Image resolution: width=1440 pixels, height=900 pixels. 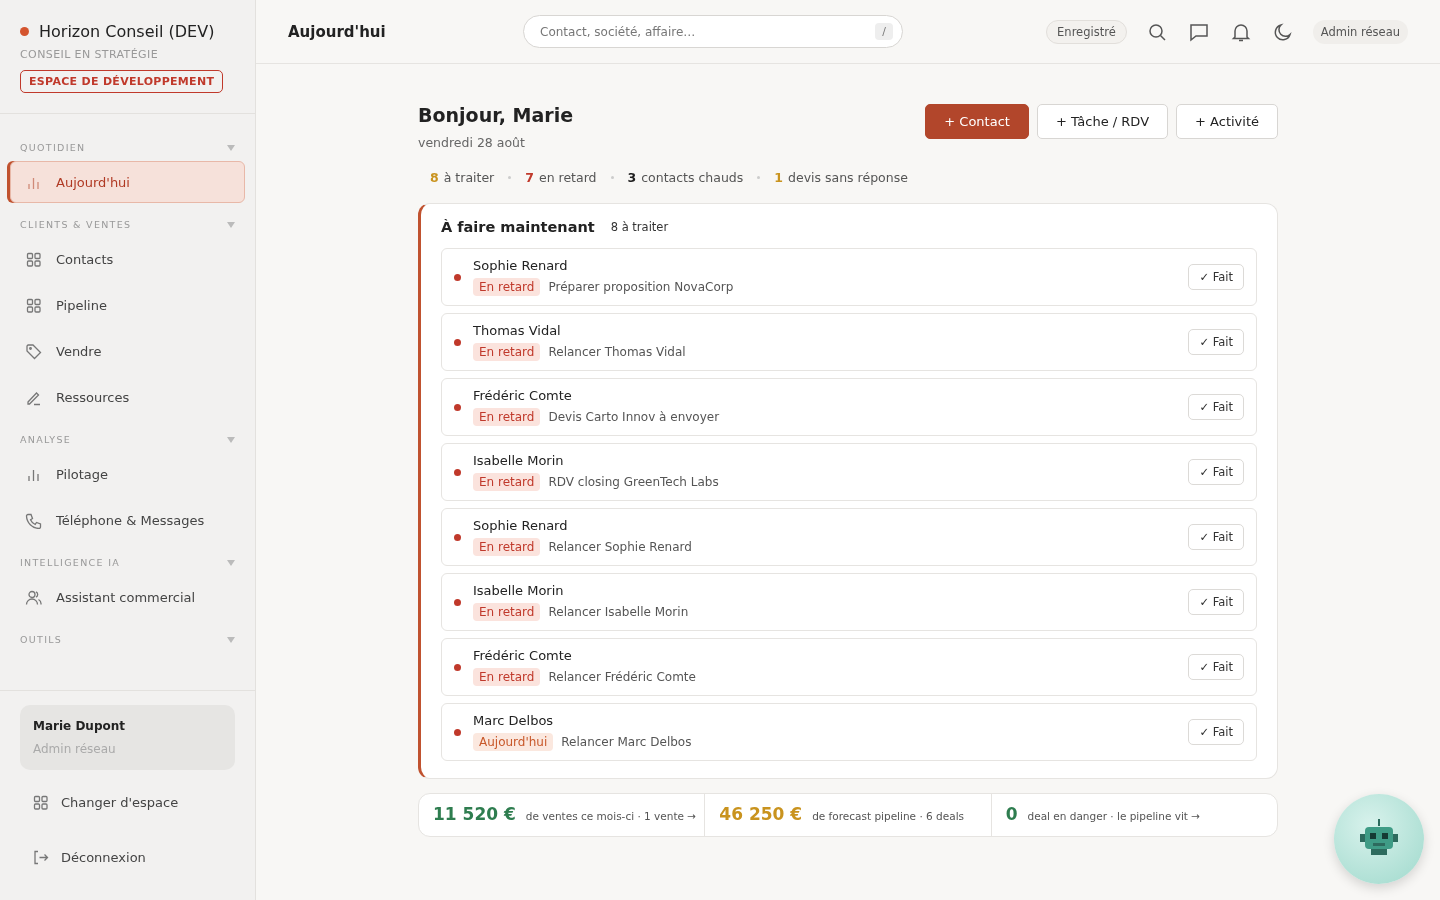 What do you see at coordinates (337, 31) in the screenshot?
I see `page-title: Aujourd'hui` at bounding box center [337, 31].